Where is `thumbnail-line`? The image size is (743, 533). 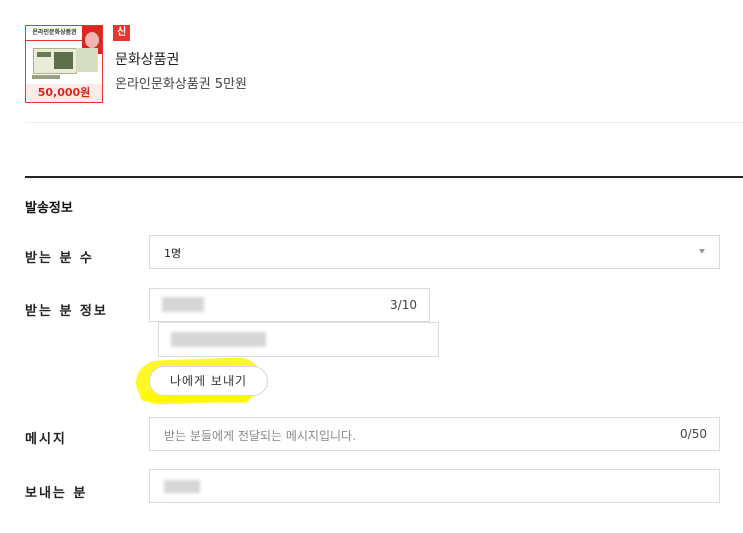 thumbnail-line is located at coordinates (46, 77).